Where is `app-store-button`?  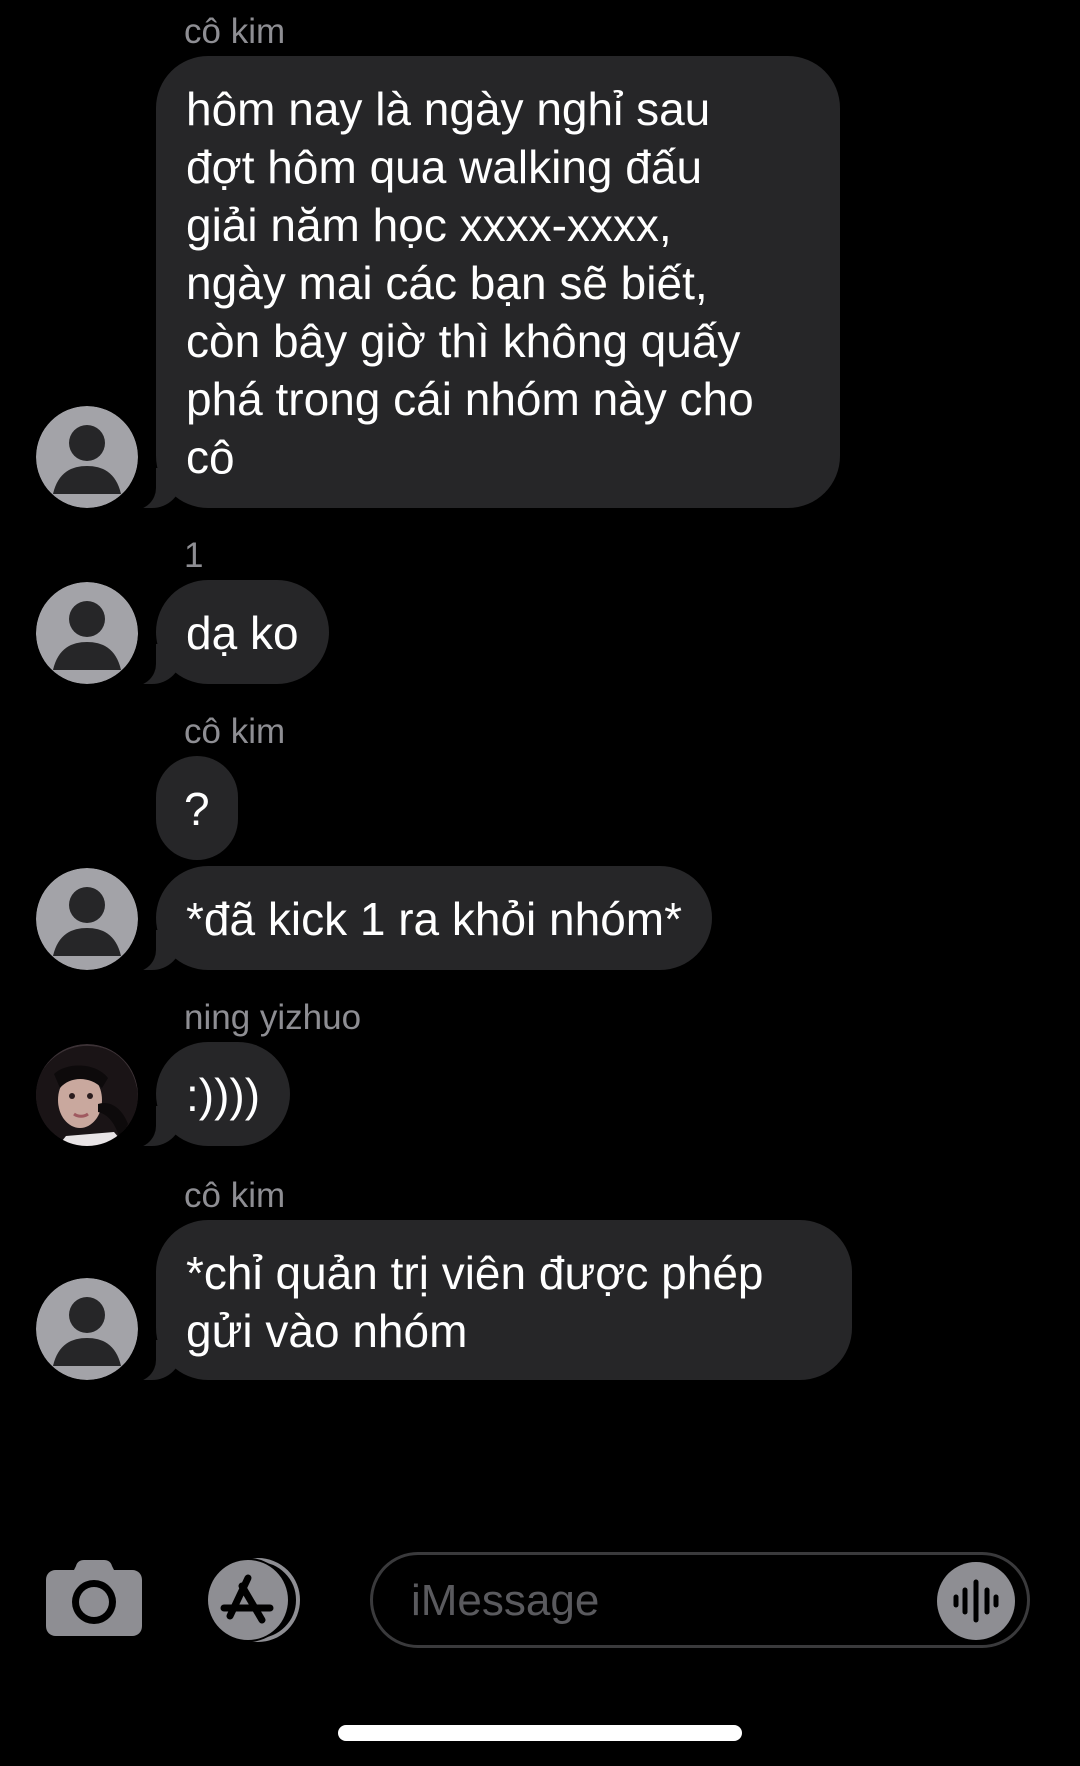 app-store-button is located at coordinates (256, 1600).